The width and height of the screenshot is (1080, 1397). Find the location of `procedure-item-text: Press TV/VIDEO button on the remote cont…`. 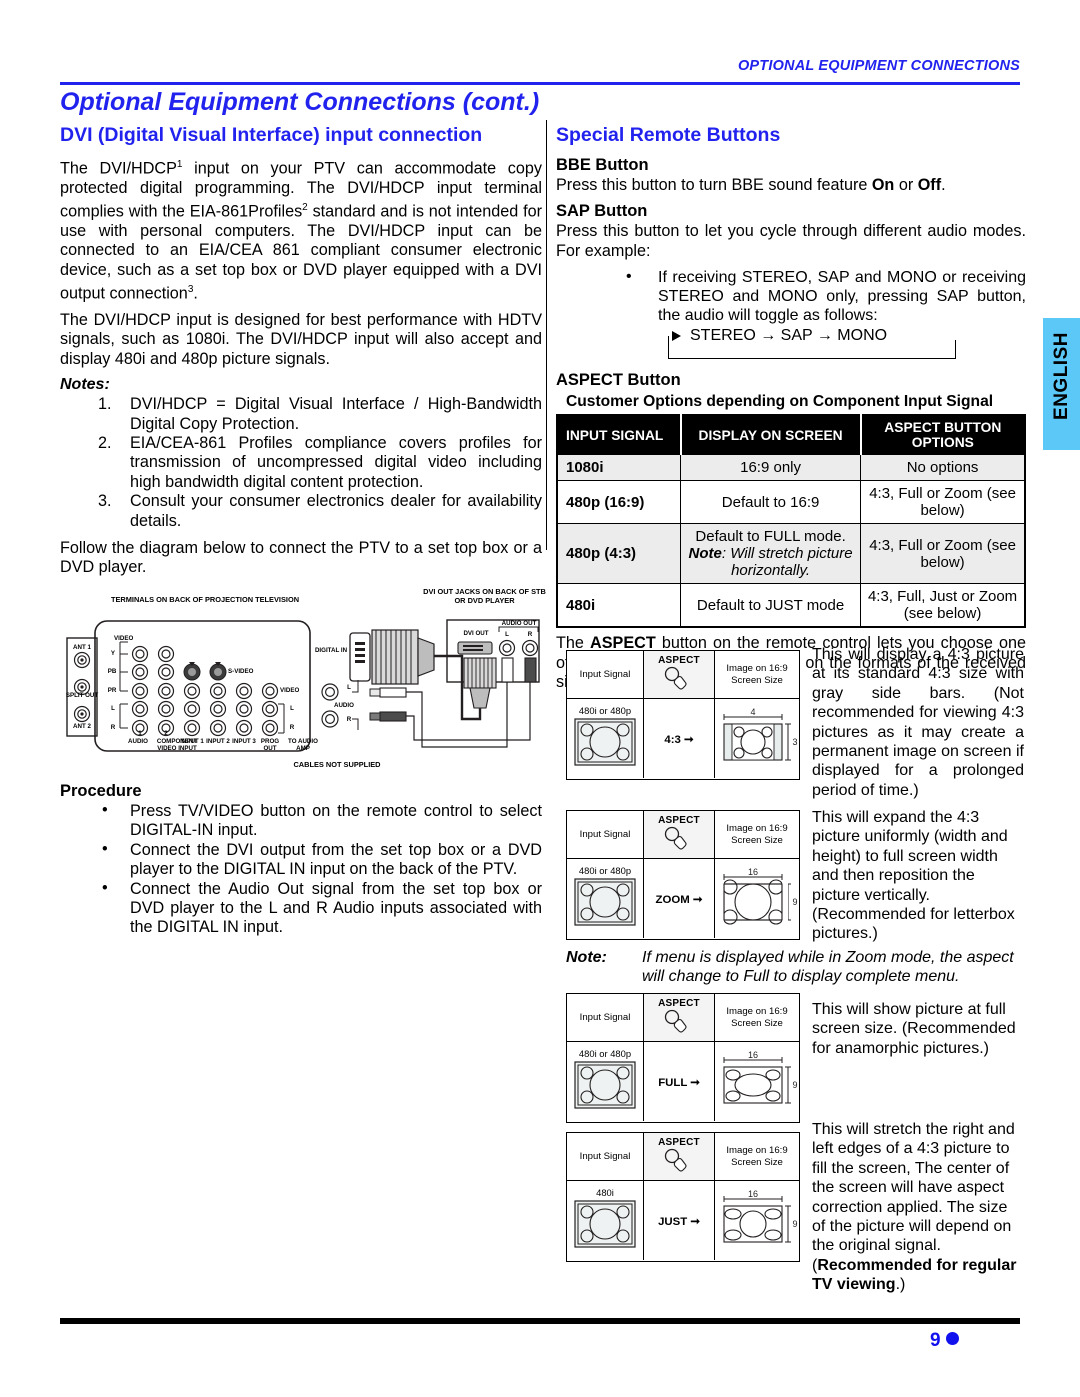

procedure-item-text: Press TV/VIDEO button on the remote cont… is located at coordinates (336, 821).